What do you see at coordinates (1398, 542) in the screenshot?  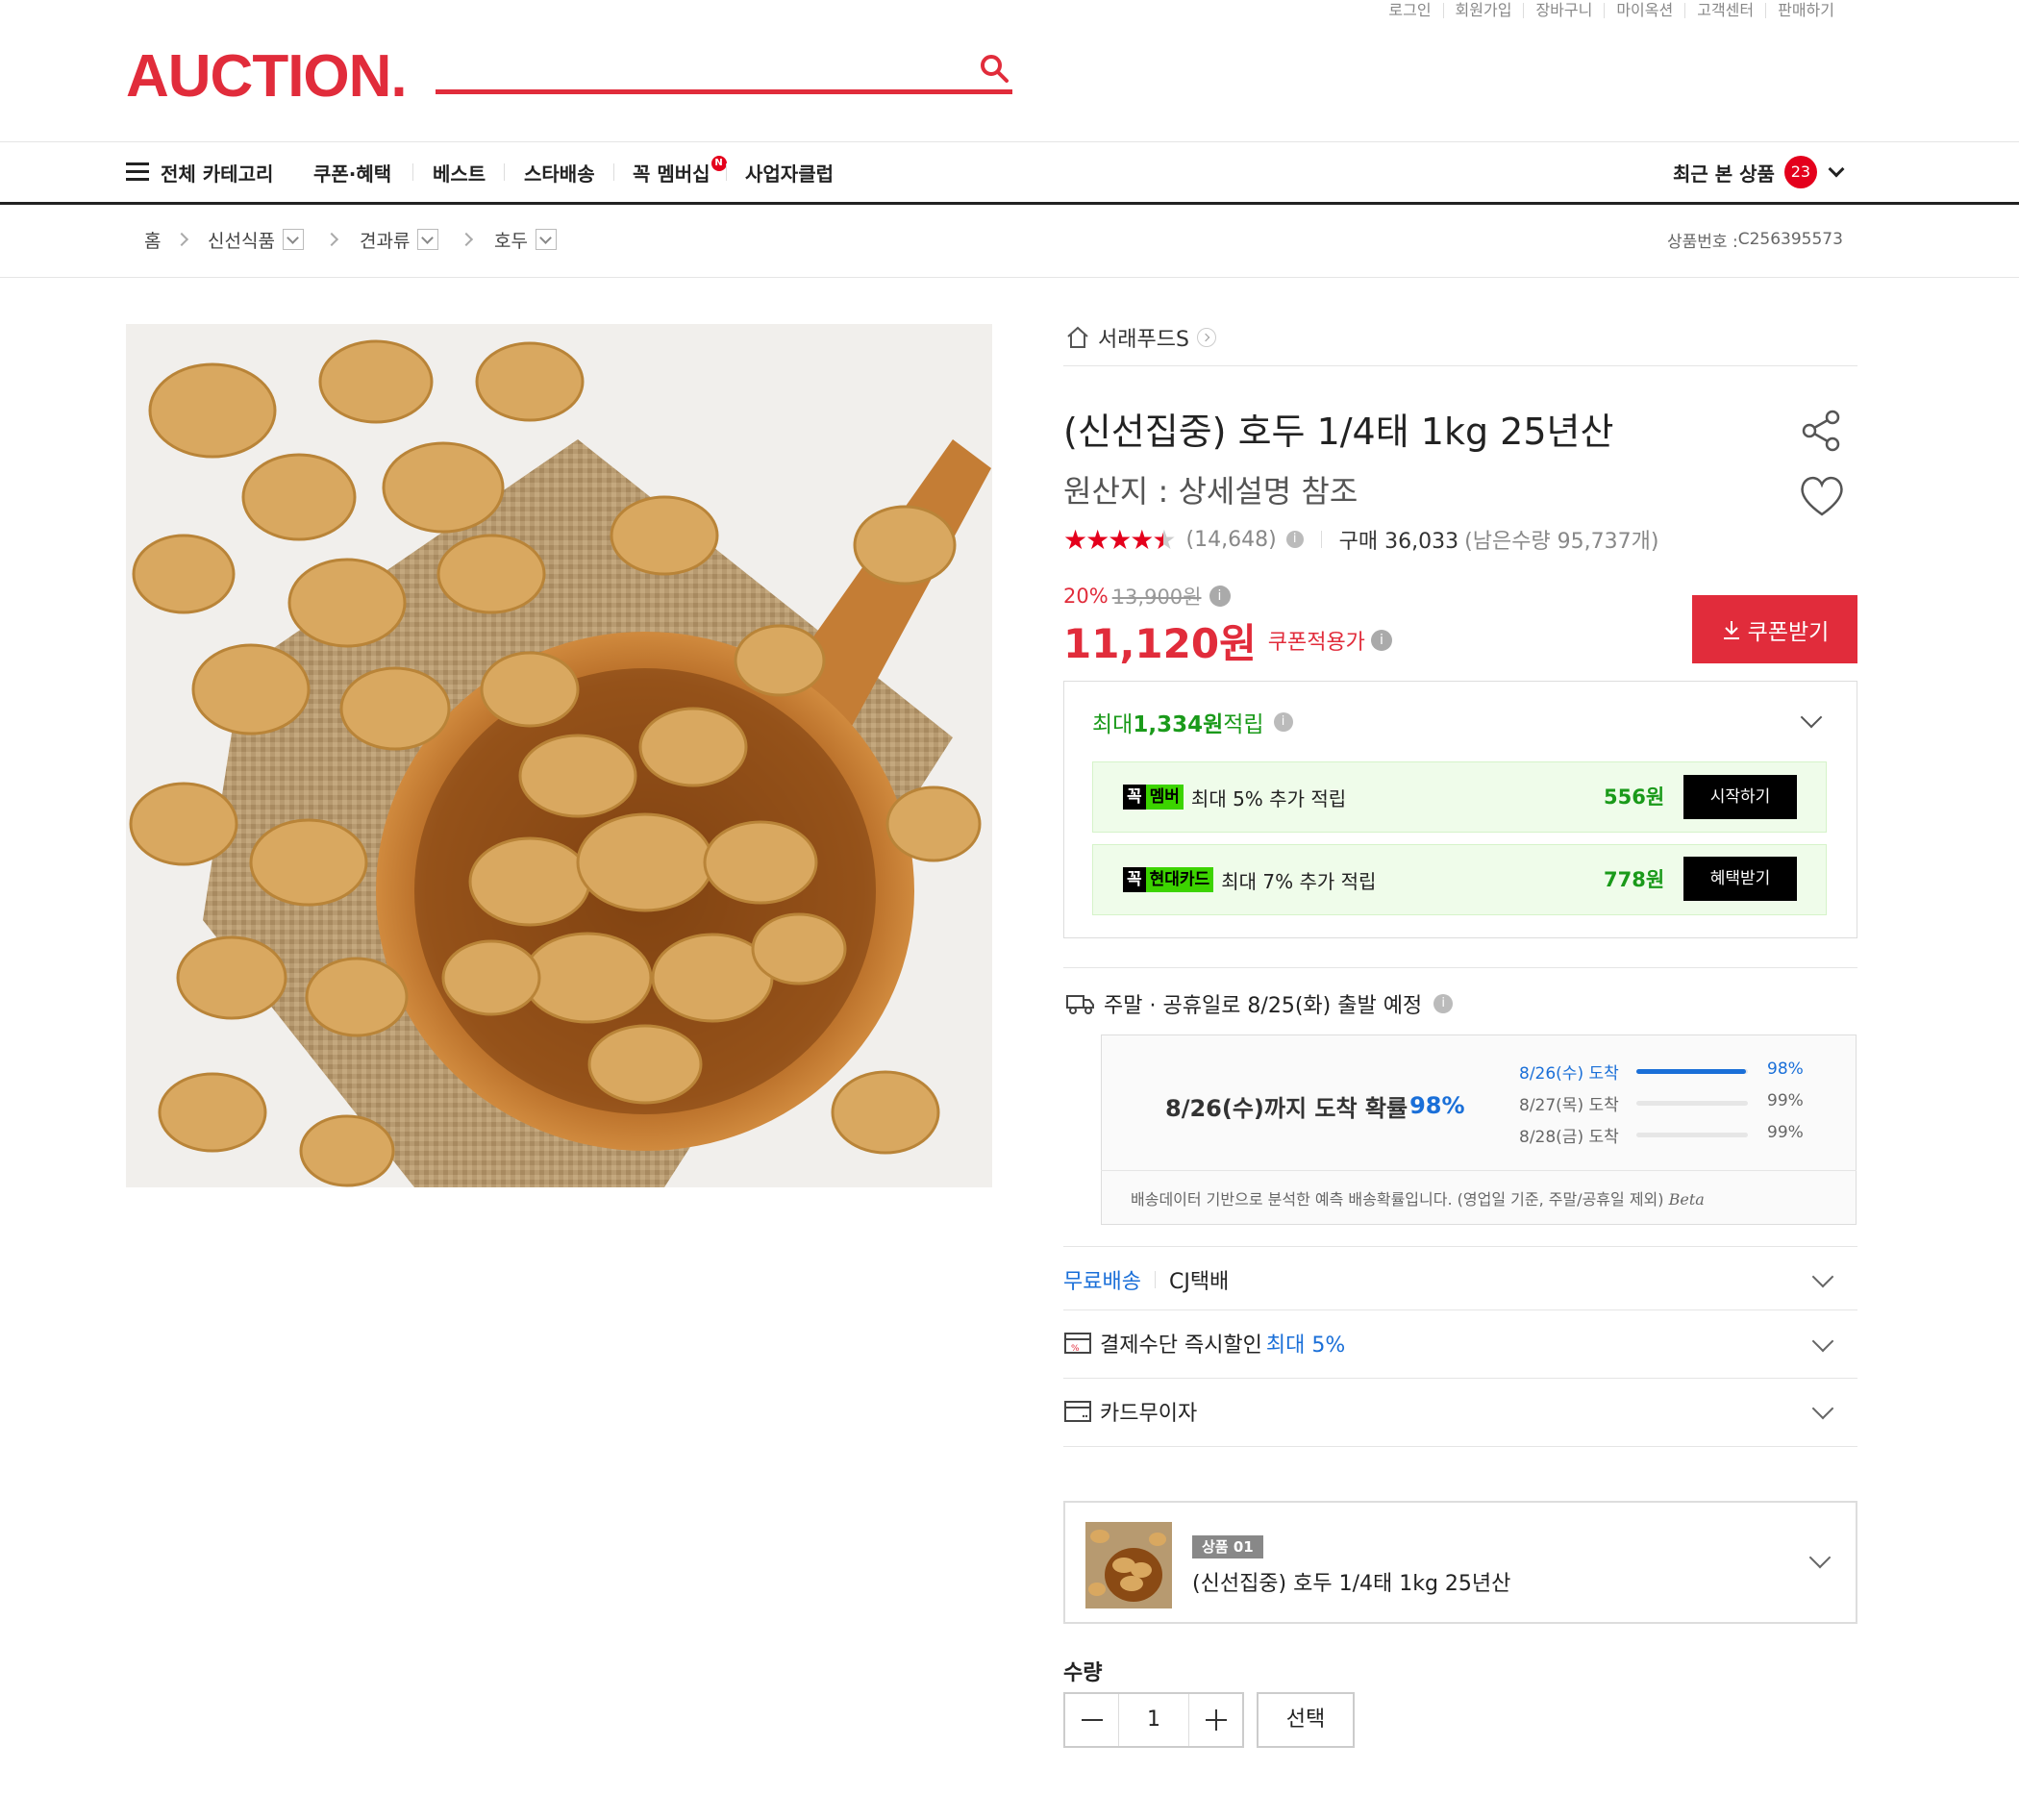 I see `purchase-count: 구매 36,033` at bounding box center [1398, 542].